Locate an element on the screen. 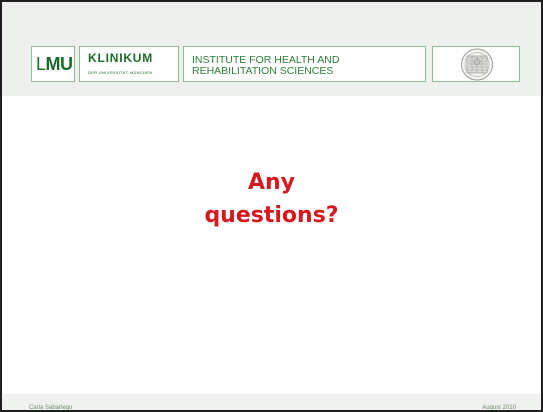 The width and height of the screenshot is (543, 412). klinikum-logo: KLINIKUM DER UNIVERSITÄT MÜNCHEN is located at coordinates (129, 64).